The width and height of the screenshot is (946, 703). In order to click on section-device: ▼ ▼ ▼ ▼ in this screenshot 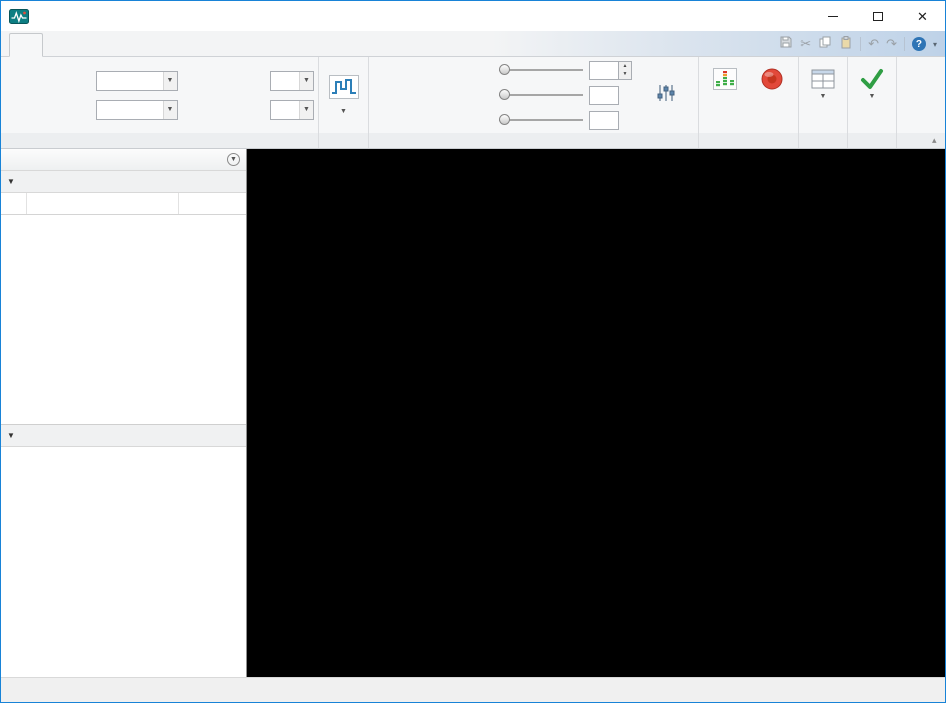, I will do `click(160, 102)`.